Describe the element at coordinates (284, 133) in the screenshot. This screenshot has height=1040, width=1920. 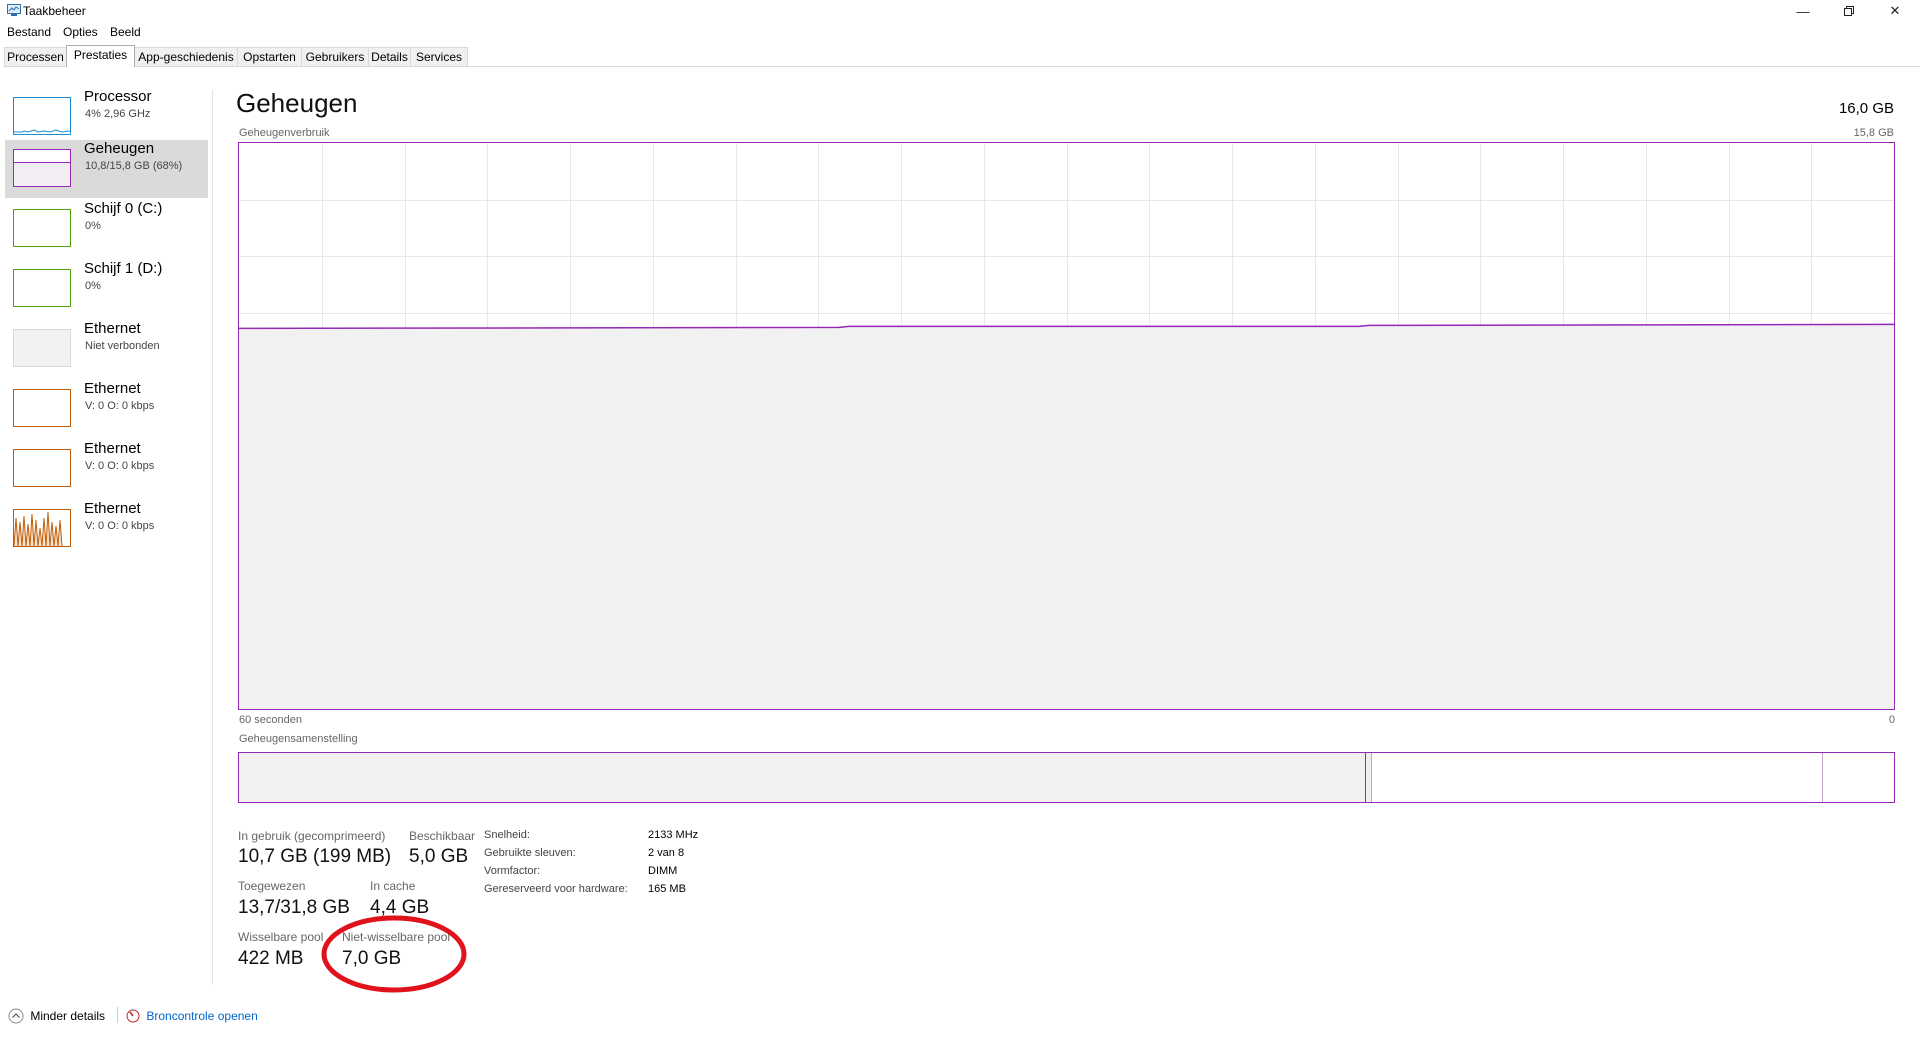
I see `graph-label: Geheugenverbruik` at that location.